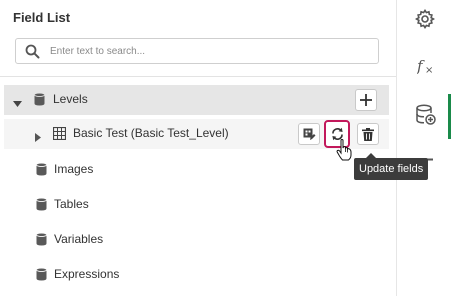 The height and width of the screenshot is (296, 452). Describe the element at coordinates (371, 155) in the screenshot. I see `tooltip-arrow` at that location.